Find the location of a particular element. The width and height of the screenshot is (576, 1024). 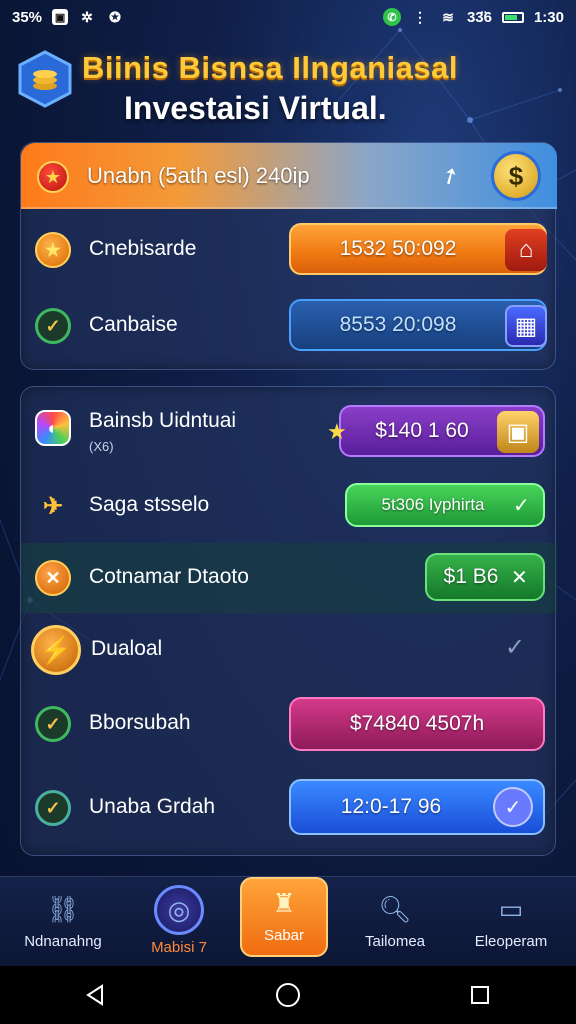

building-icon: ▦ is located at coordinates (526, 326).